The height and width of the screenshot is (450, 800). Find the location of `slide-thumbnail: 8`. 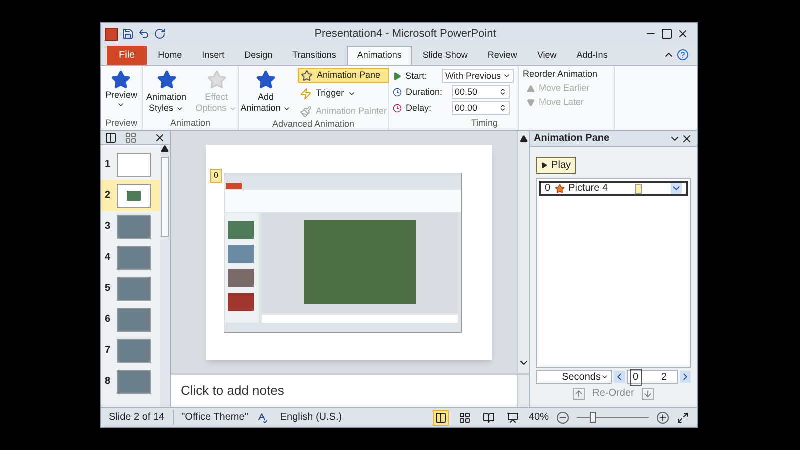

slide-thumbnail: 8 is located at coordinates (130, 381).